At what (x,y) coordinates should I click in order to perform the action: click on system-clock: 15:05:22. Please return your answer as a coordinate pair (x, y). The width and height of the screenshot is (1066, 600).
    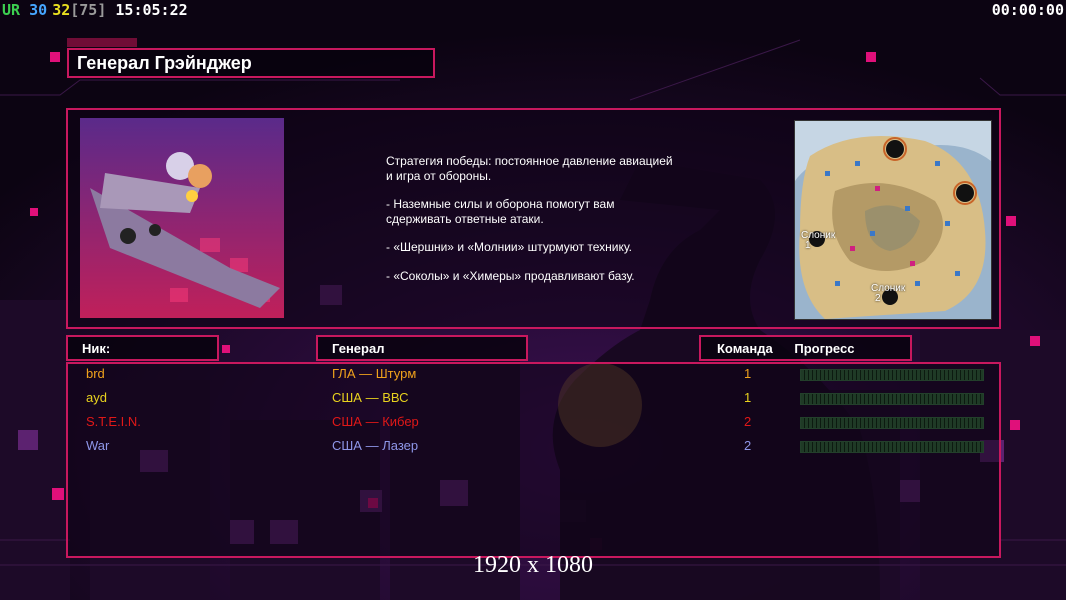
    Looking at the image, I should click on (151, 10).